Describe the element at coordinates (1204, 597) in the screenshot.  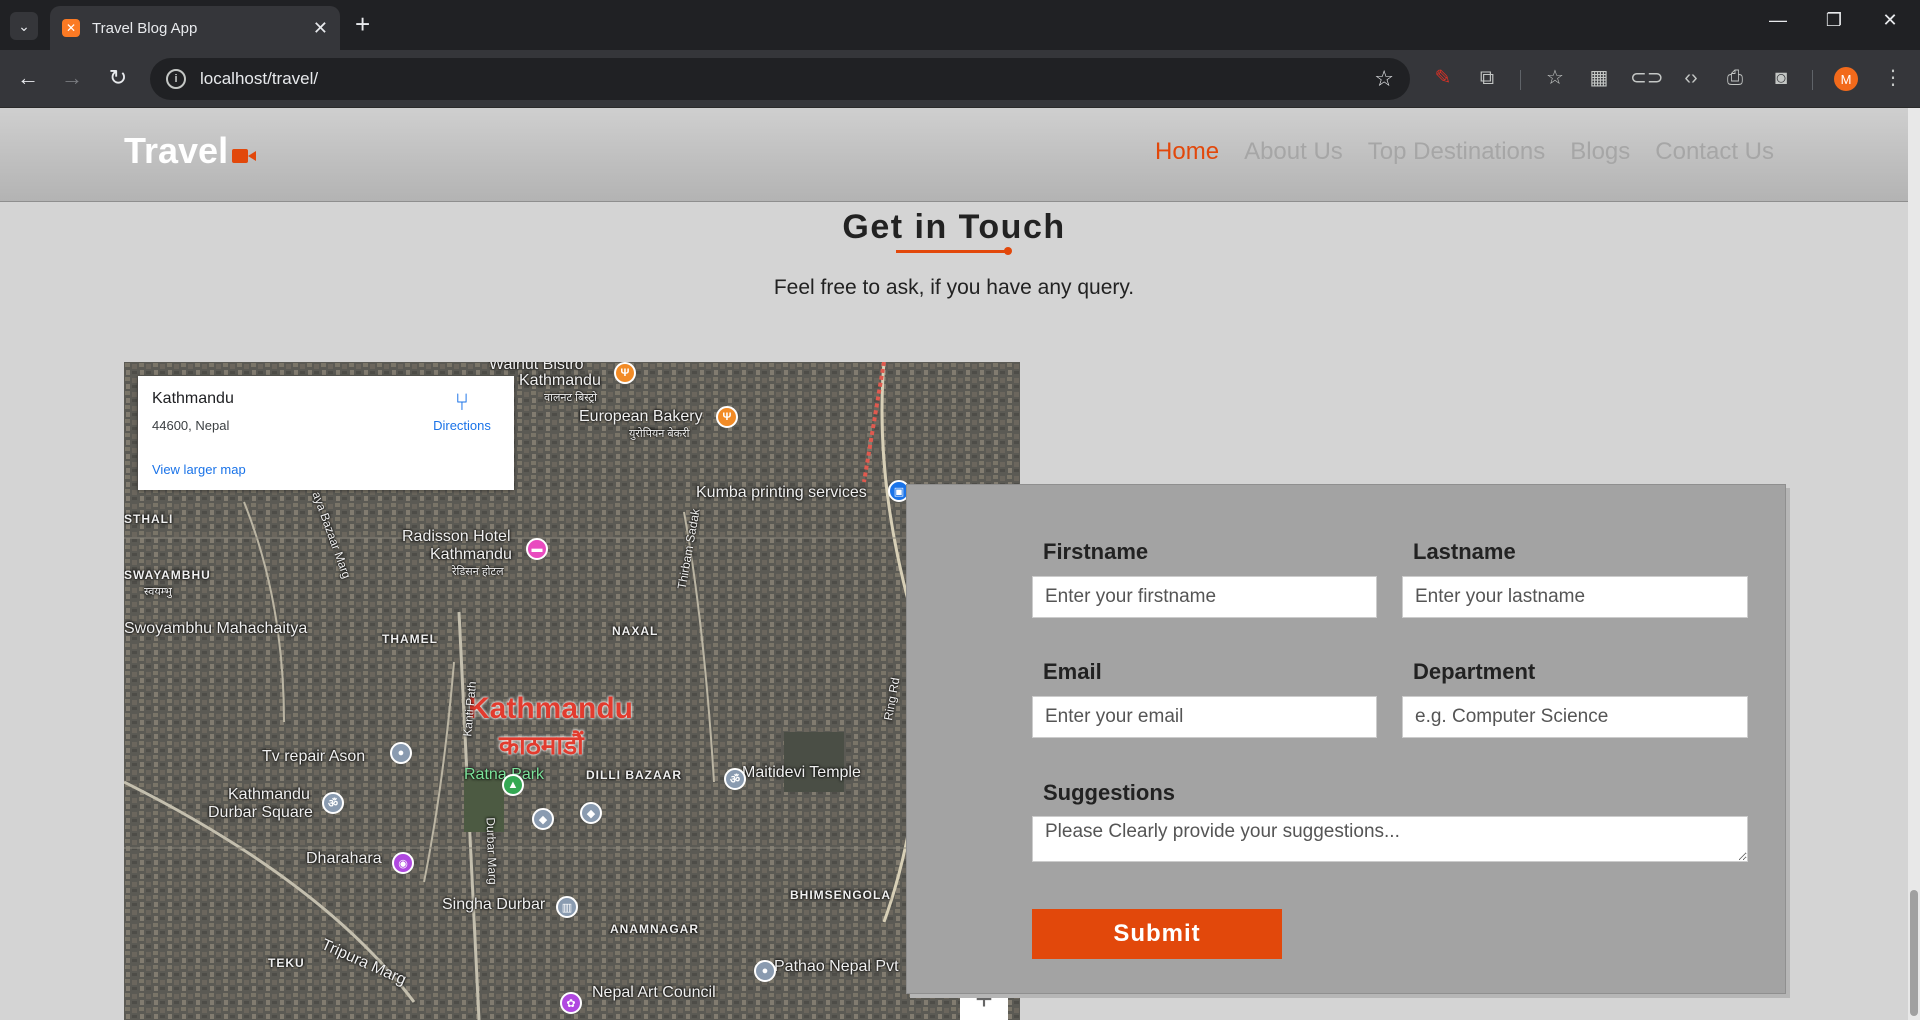
I see `firstname-input` at that location.